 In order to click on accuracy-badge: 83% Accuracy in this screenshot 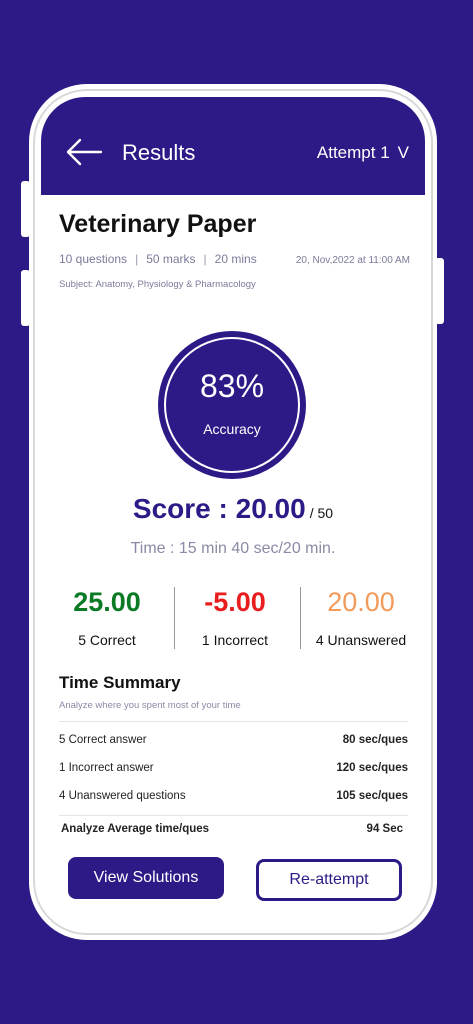, I will do `click(232, 405)`.